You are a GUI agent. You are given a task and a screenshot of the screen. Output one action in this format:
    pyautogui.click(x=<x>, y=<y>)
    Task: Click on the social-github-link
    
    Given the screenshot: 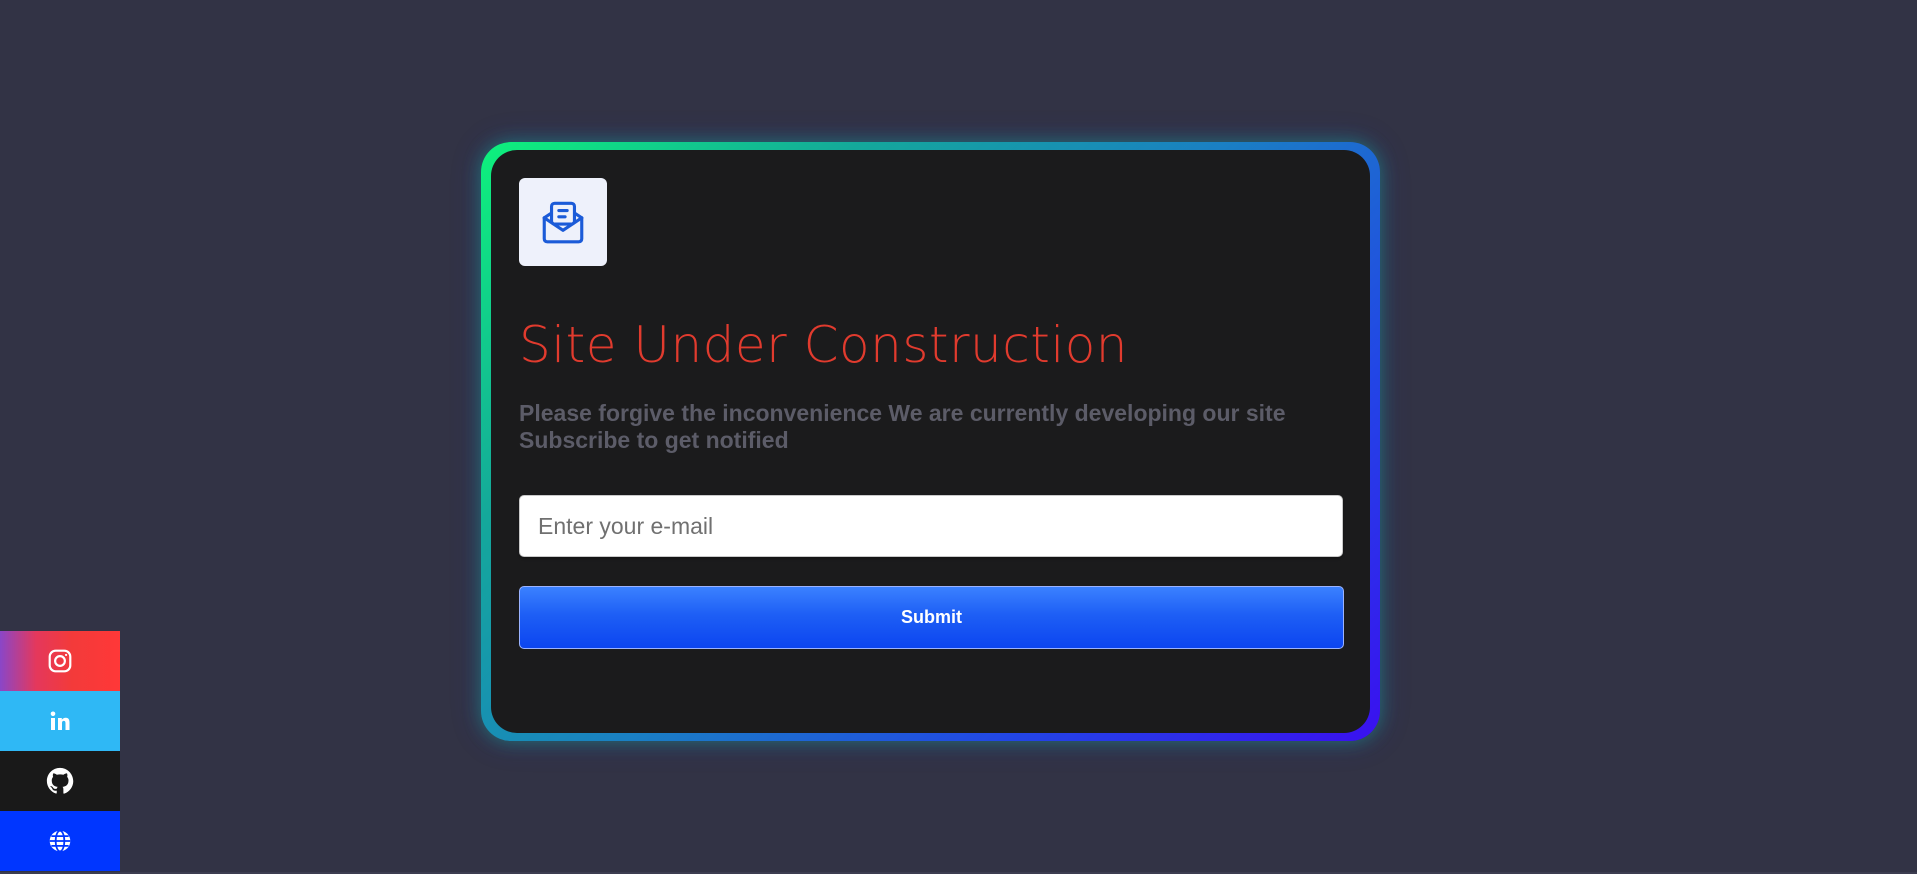 What is the action you would take?
    pyautogui.click(x=60, y=781)
    